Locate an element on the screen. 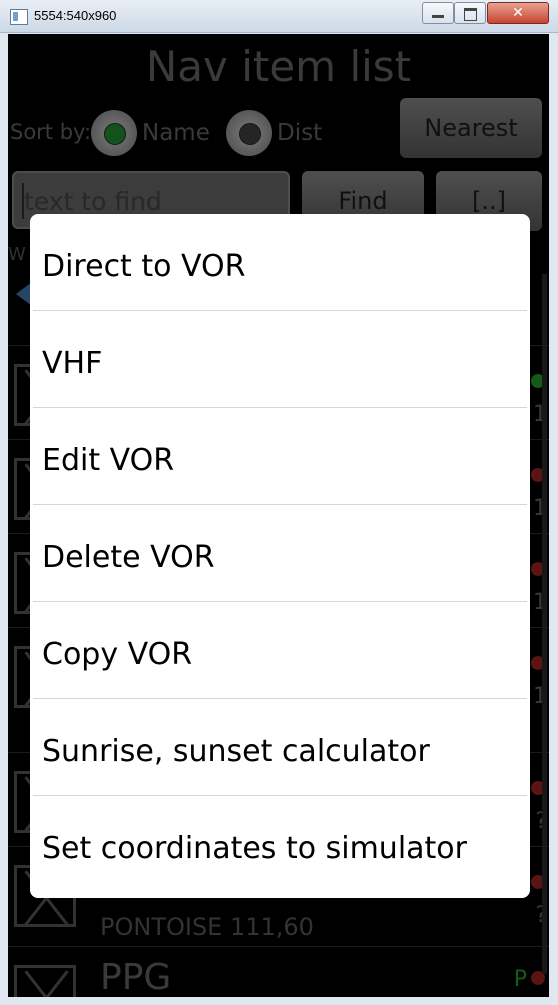 This screenshot has height=1005, width=558. menu-item-edit-vor: Edit VOR is located at coordinates (280, 456).